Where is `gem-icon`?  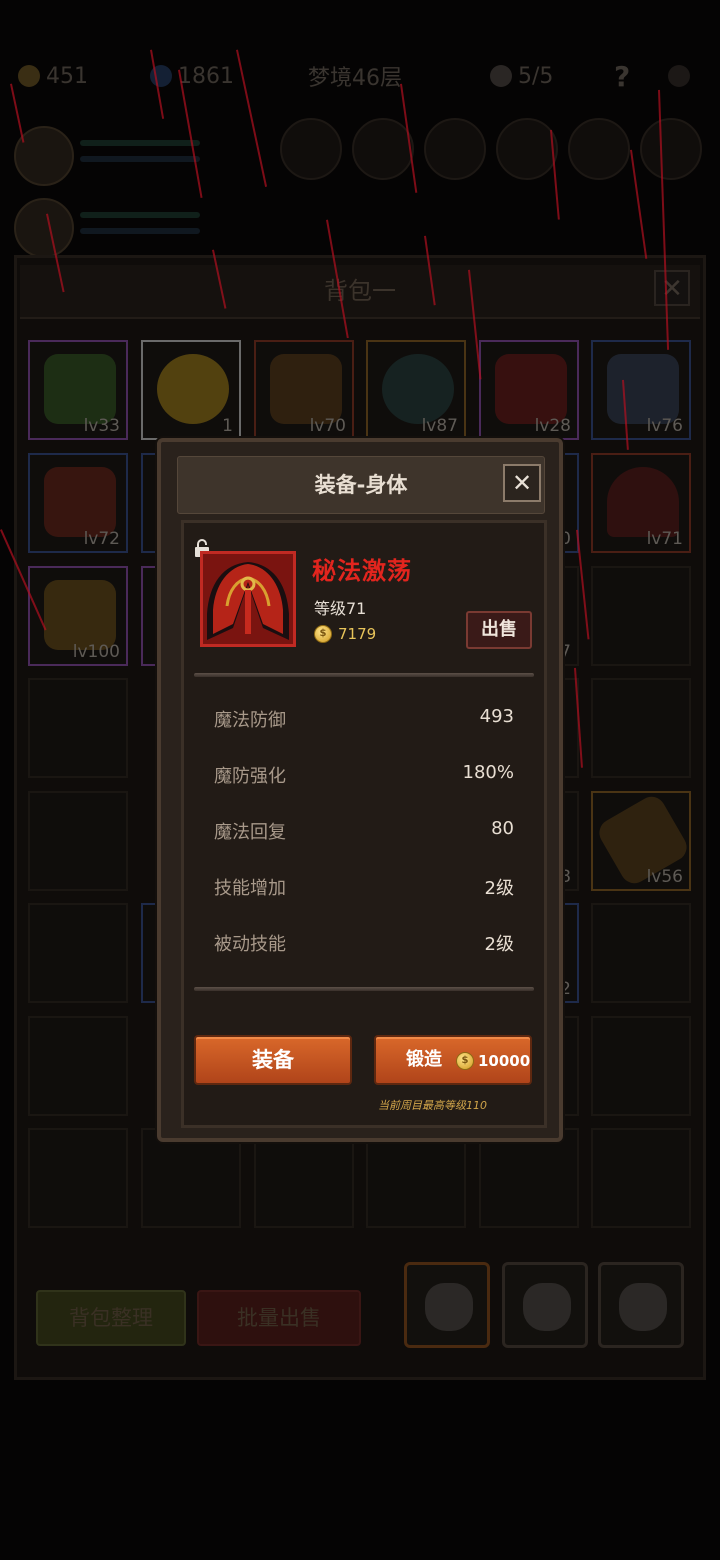
gem-icon is located at coordinates (29, 76).